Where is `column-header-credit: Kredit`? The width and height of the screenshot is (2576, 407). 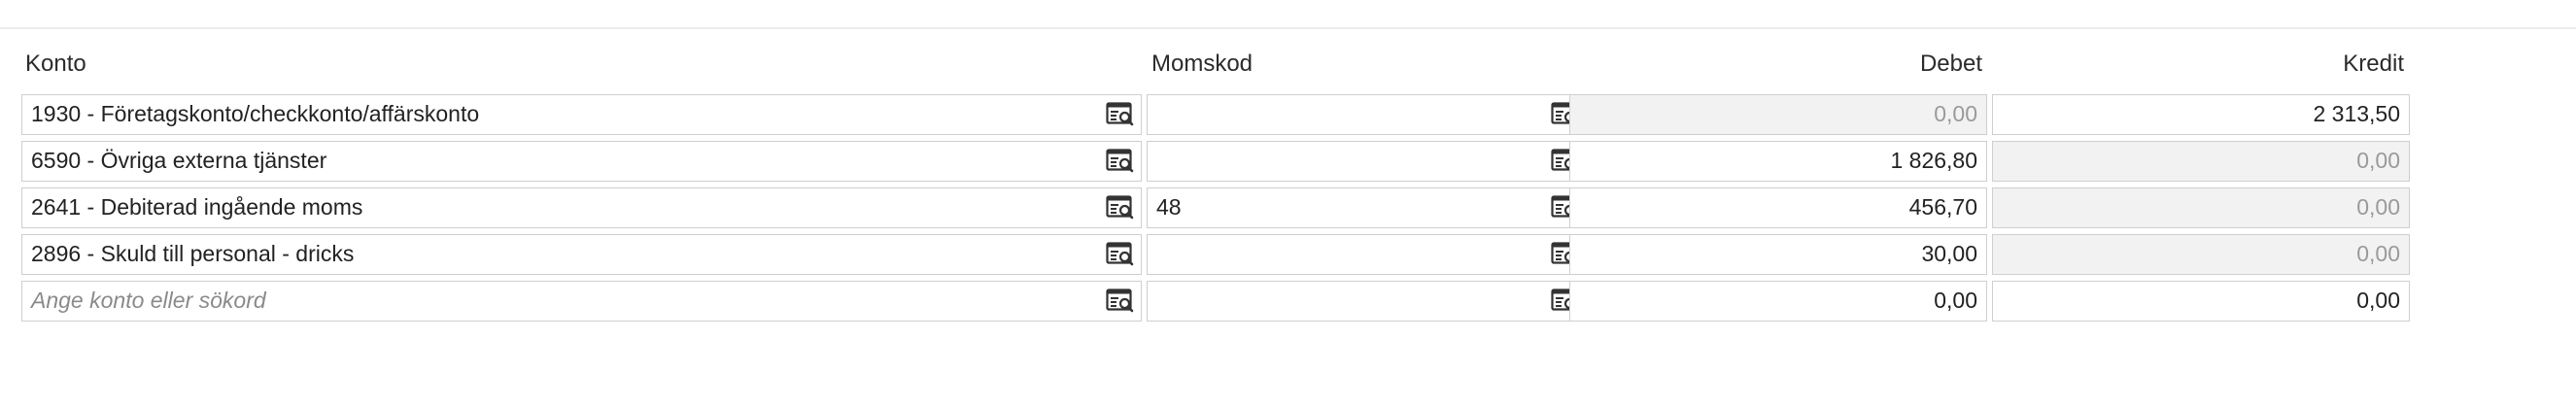 column-header-credit: Kredit is located at coordinates (2373, 64).